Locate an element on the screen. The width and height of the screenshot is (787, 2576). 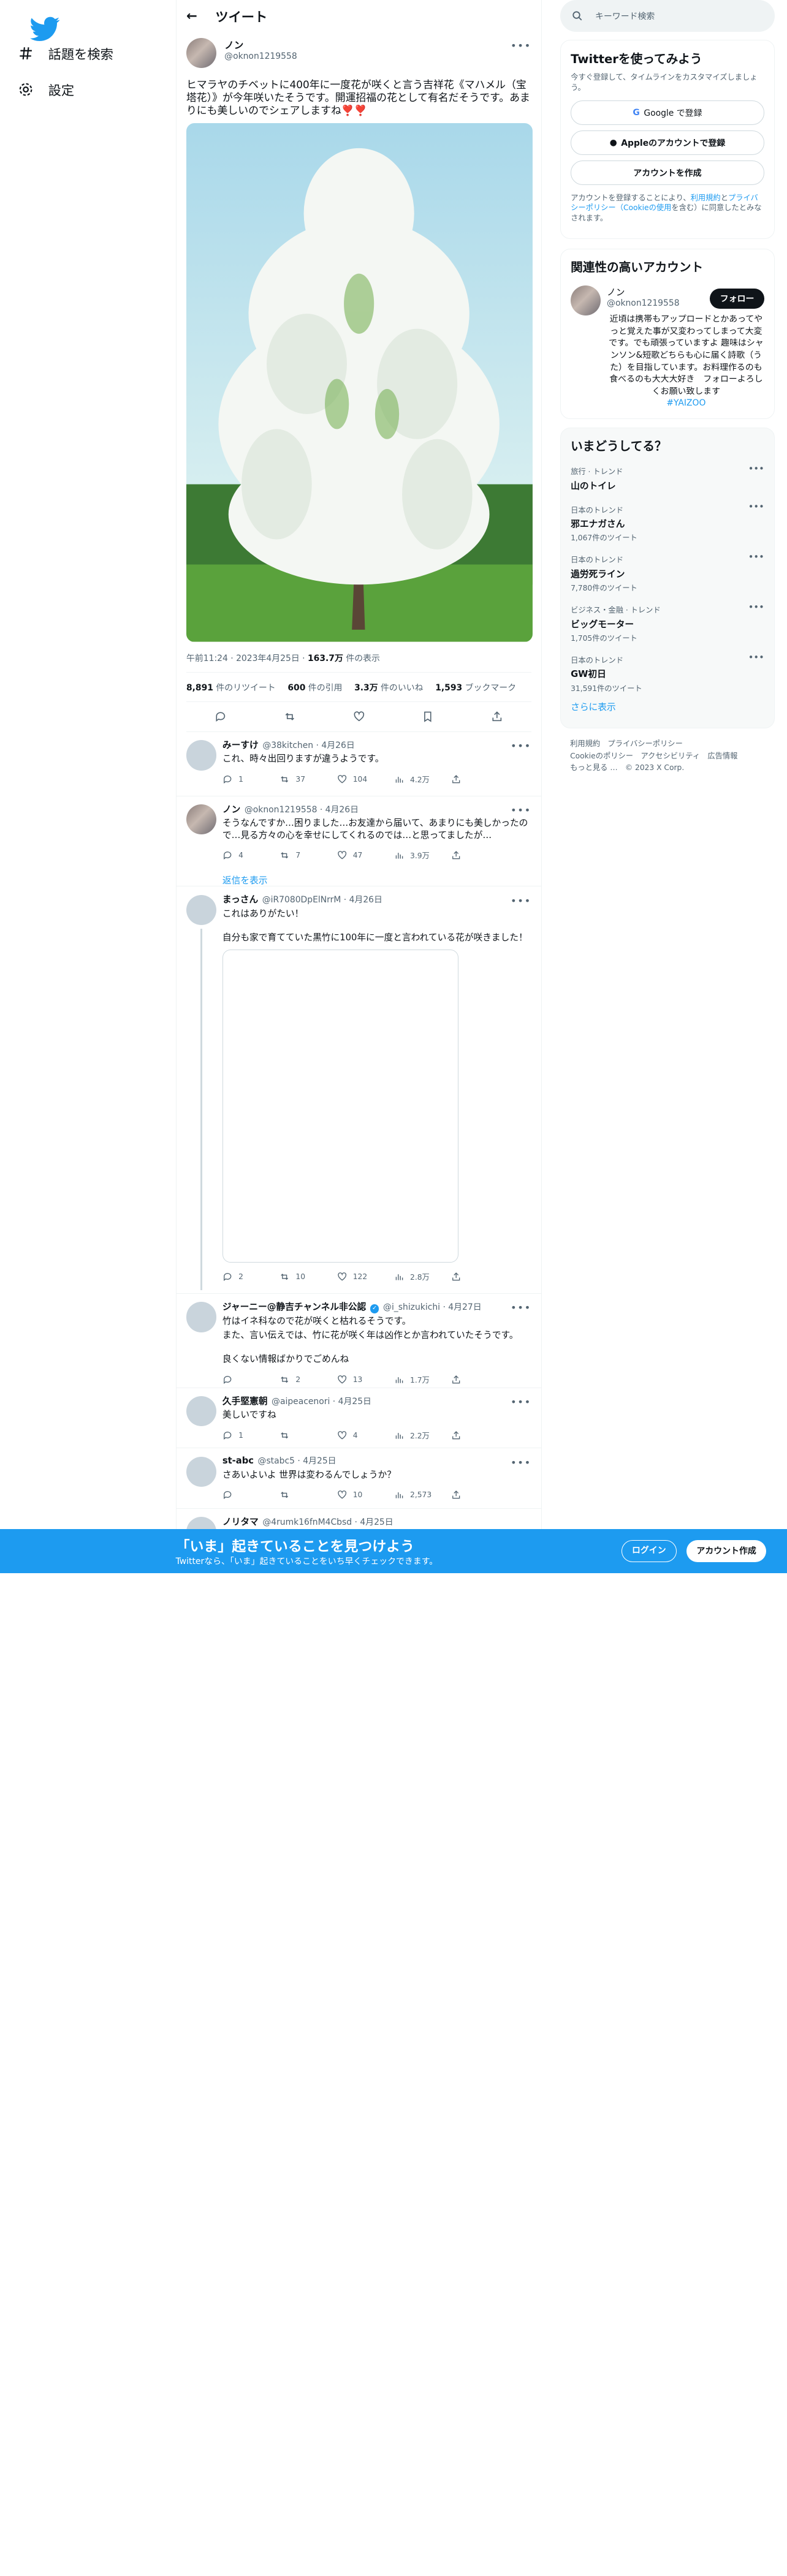
trend-item: 日本のトレンド 過労死ライン 7,780件のツイート ••• is located at coordinates (667, 575).